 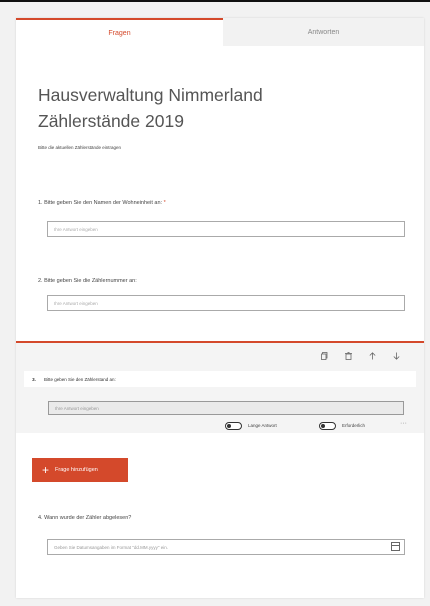 I want to click on add-question-button: + Frage hinzufügen, so click(x=80, y=470).